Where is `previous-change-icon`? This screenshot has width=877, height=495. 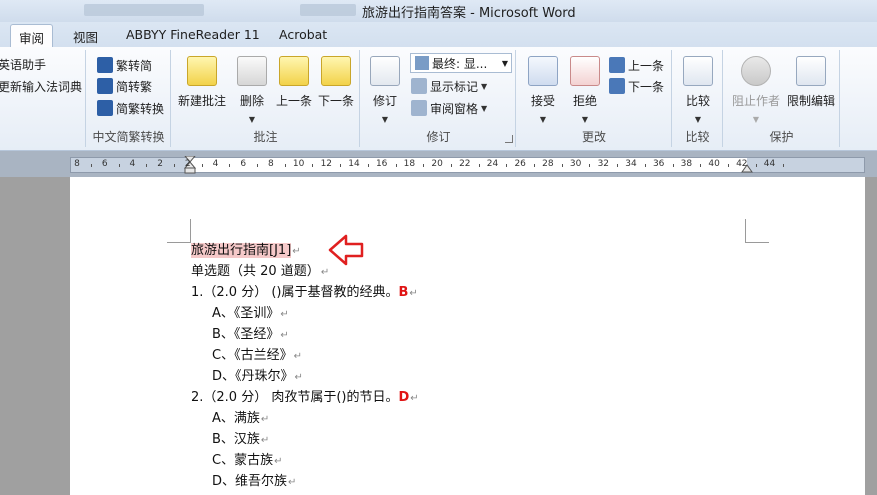
previous-change-icon is located at coordinates (617, 65).